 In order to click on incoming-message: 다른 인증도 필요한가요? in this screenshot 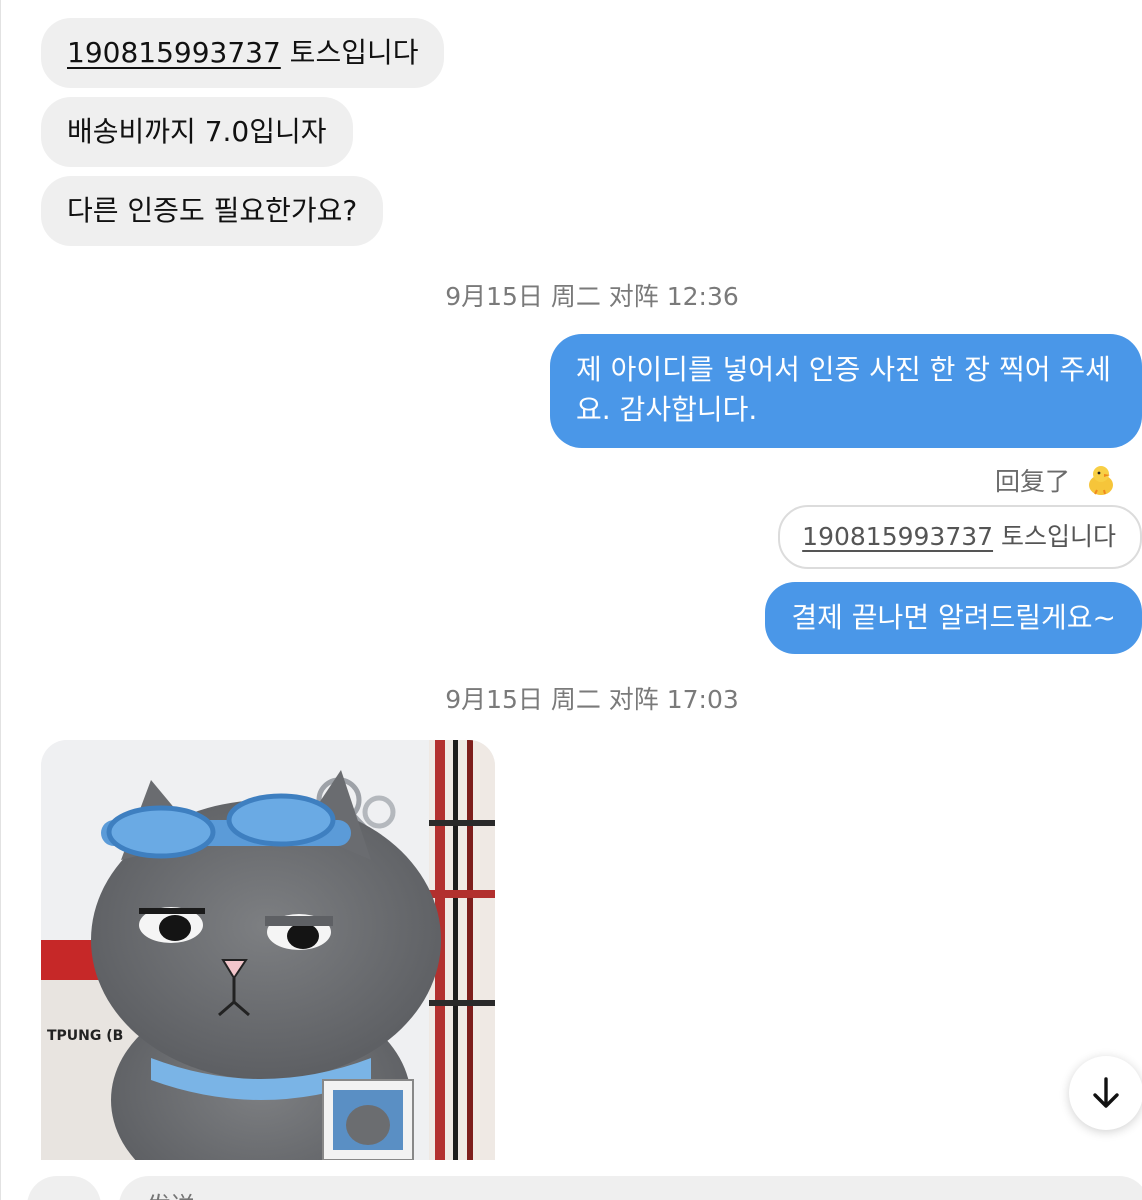, I will do `click(212, 211)`.